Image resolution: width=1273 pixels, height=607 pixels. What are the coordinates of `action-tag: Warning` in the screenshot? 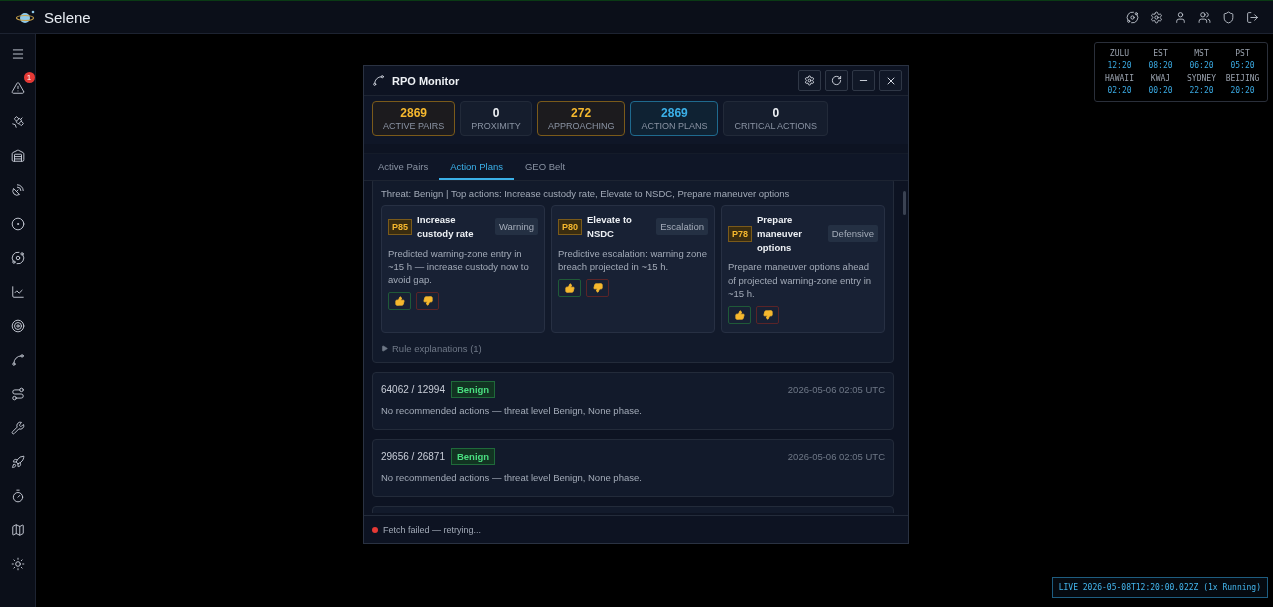 It's located at (516, 227).